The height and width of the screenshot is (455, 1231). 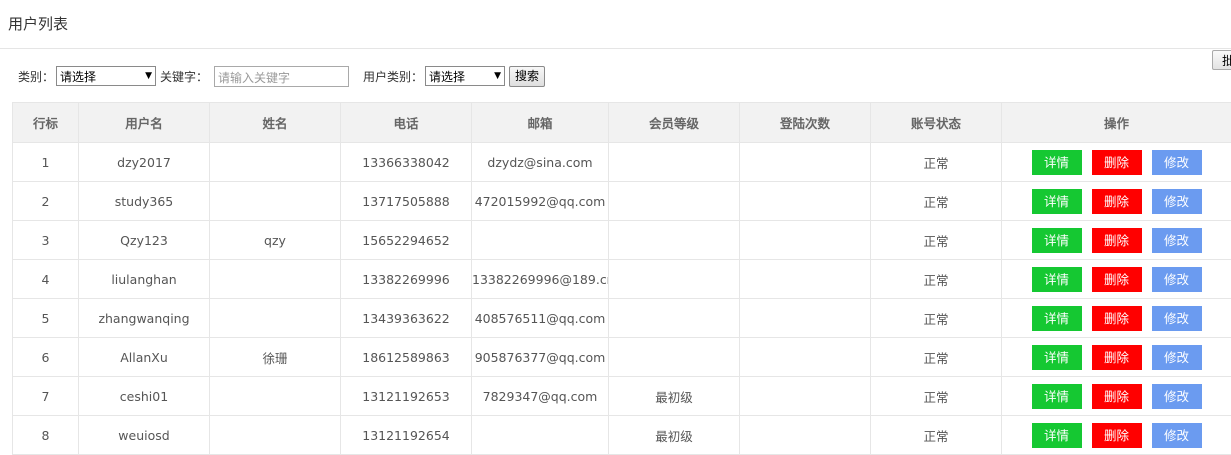 I want to click on column-header: 邮箱, so click(x=540, y=123).